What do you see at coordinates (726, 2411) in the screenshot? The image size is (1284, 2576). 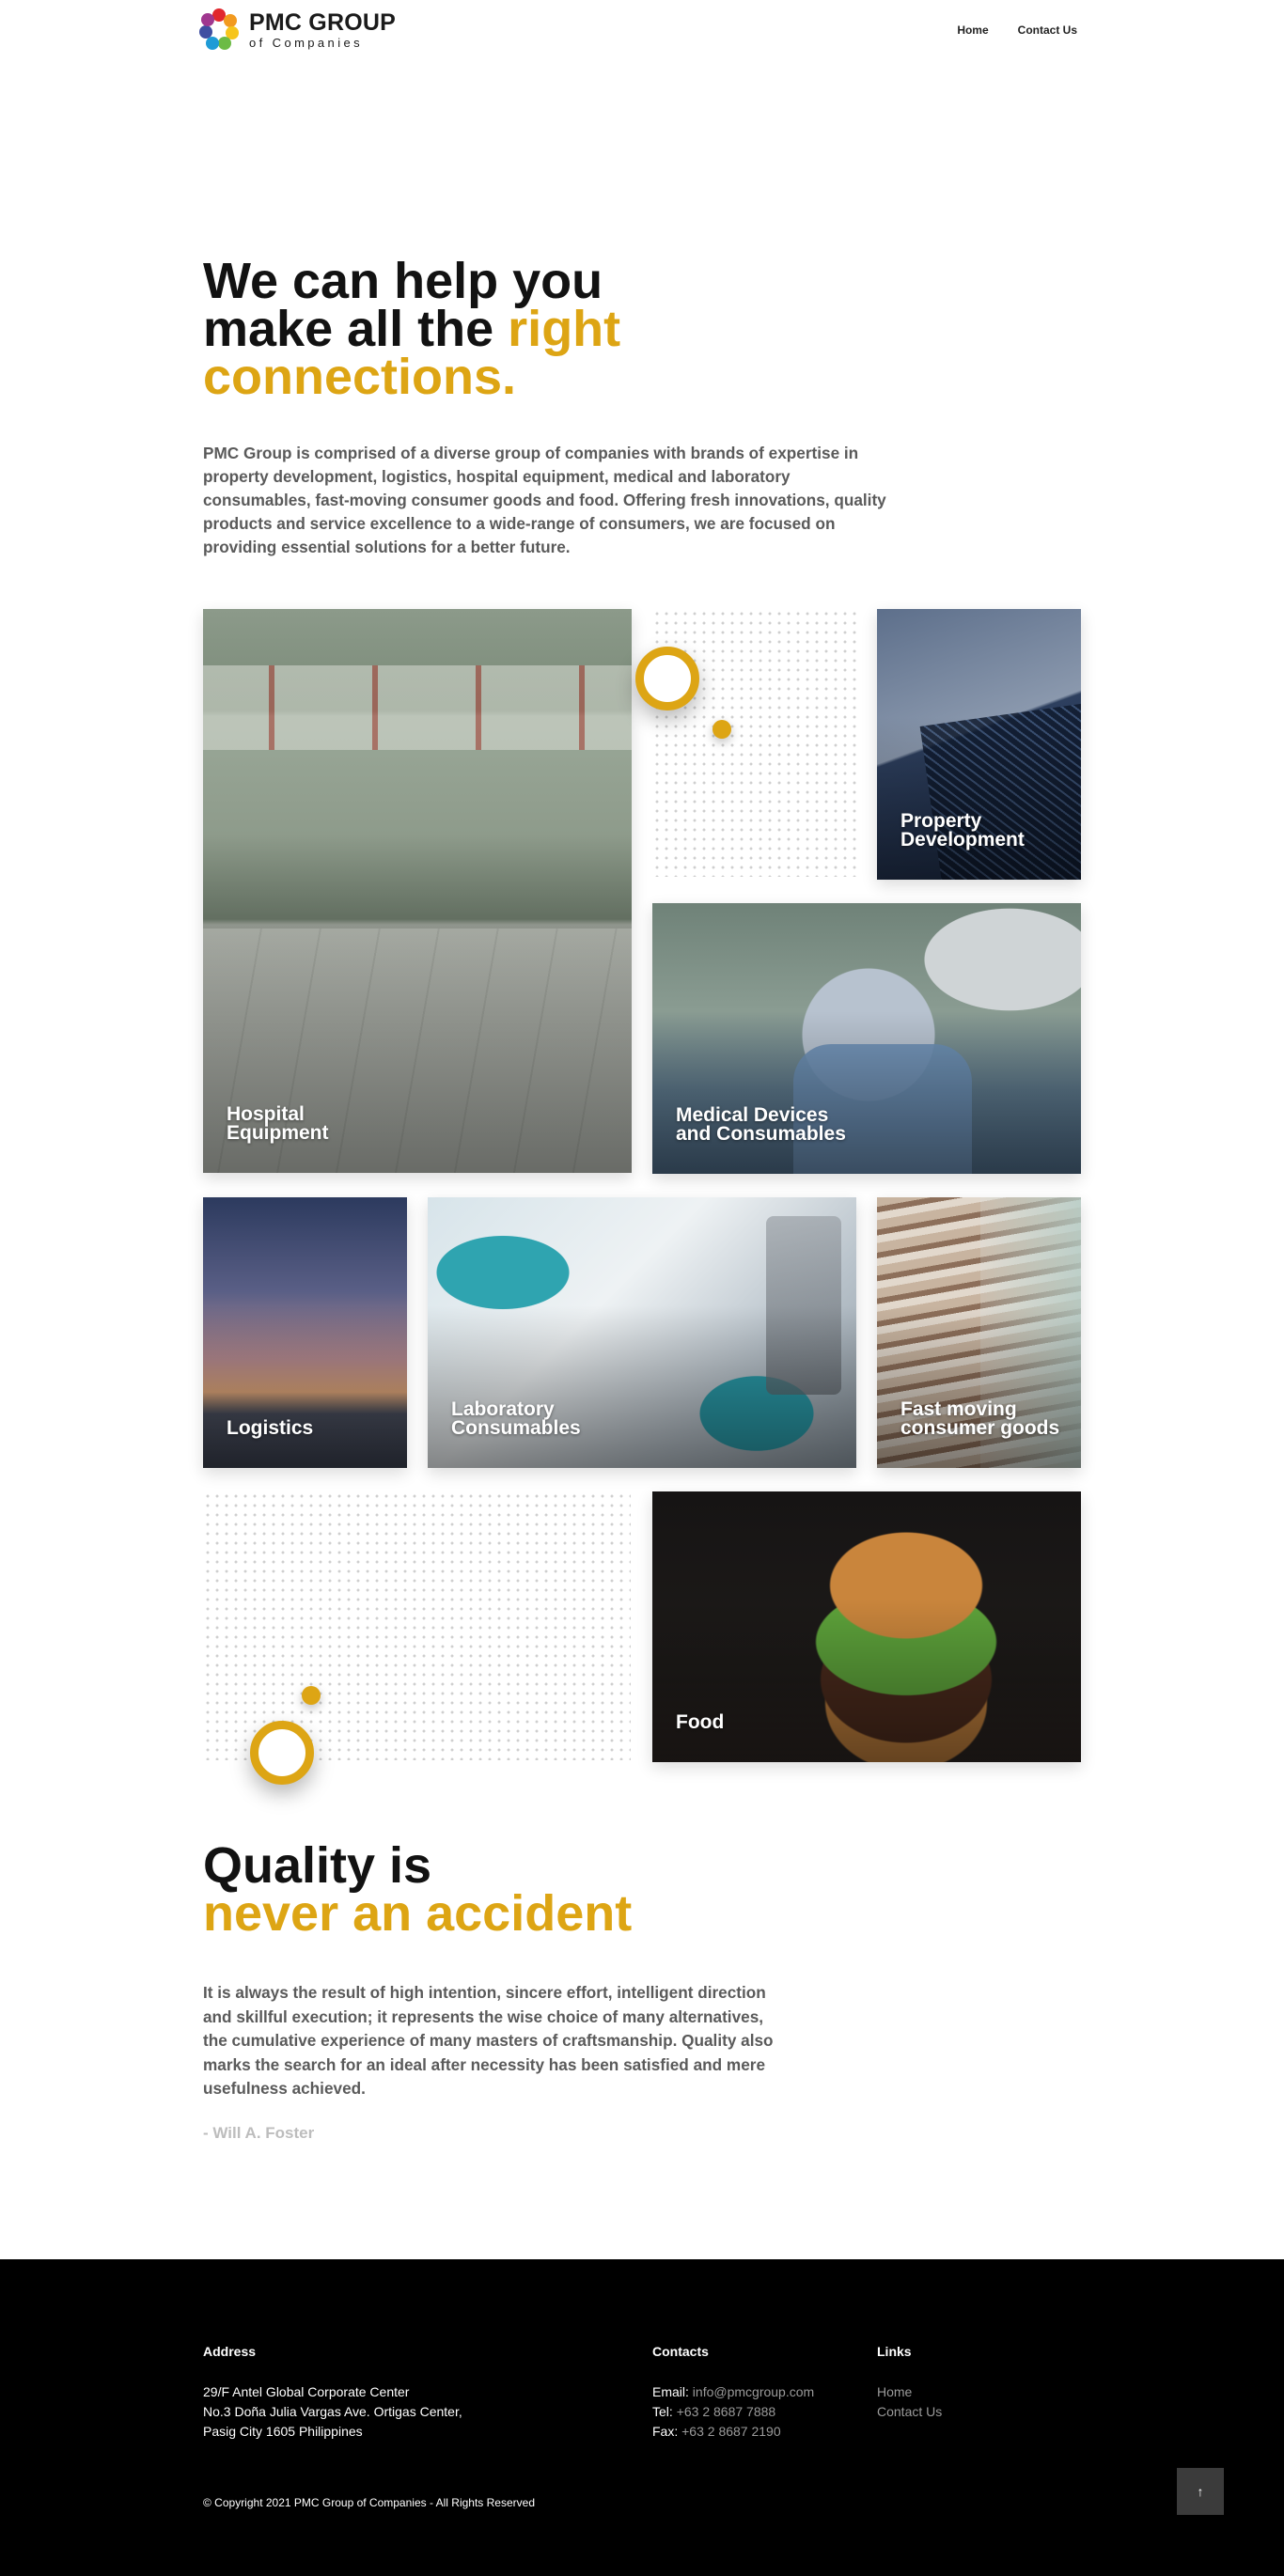 I see `footer-tel-link: +63 2 8687 7888` at bounding box center [726, 2411].